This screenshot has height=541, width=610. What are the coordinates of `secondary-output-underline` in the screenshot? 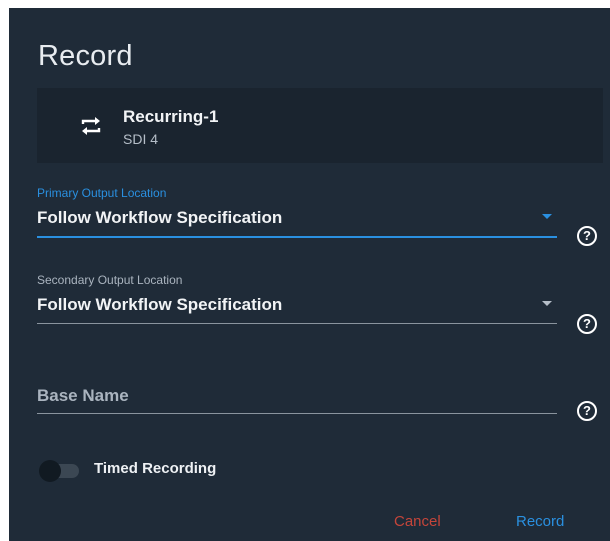 It's located at (297, 323).